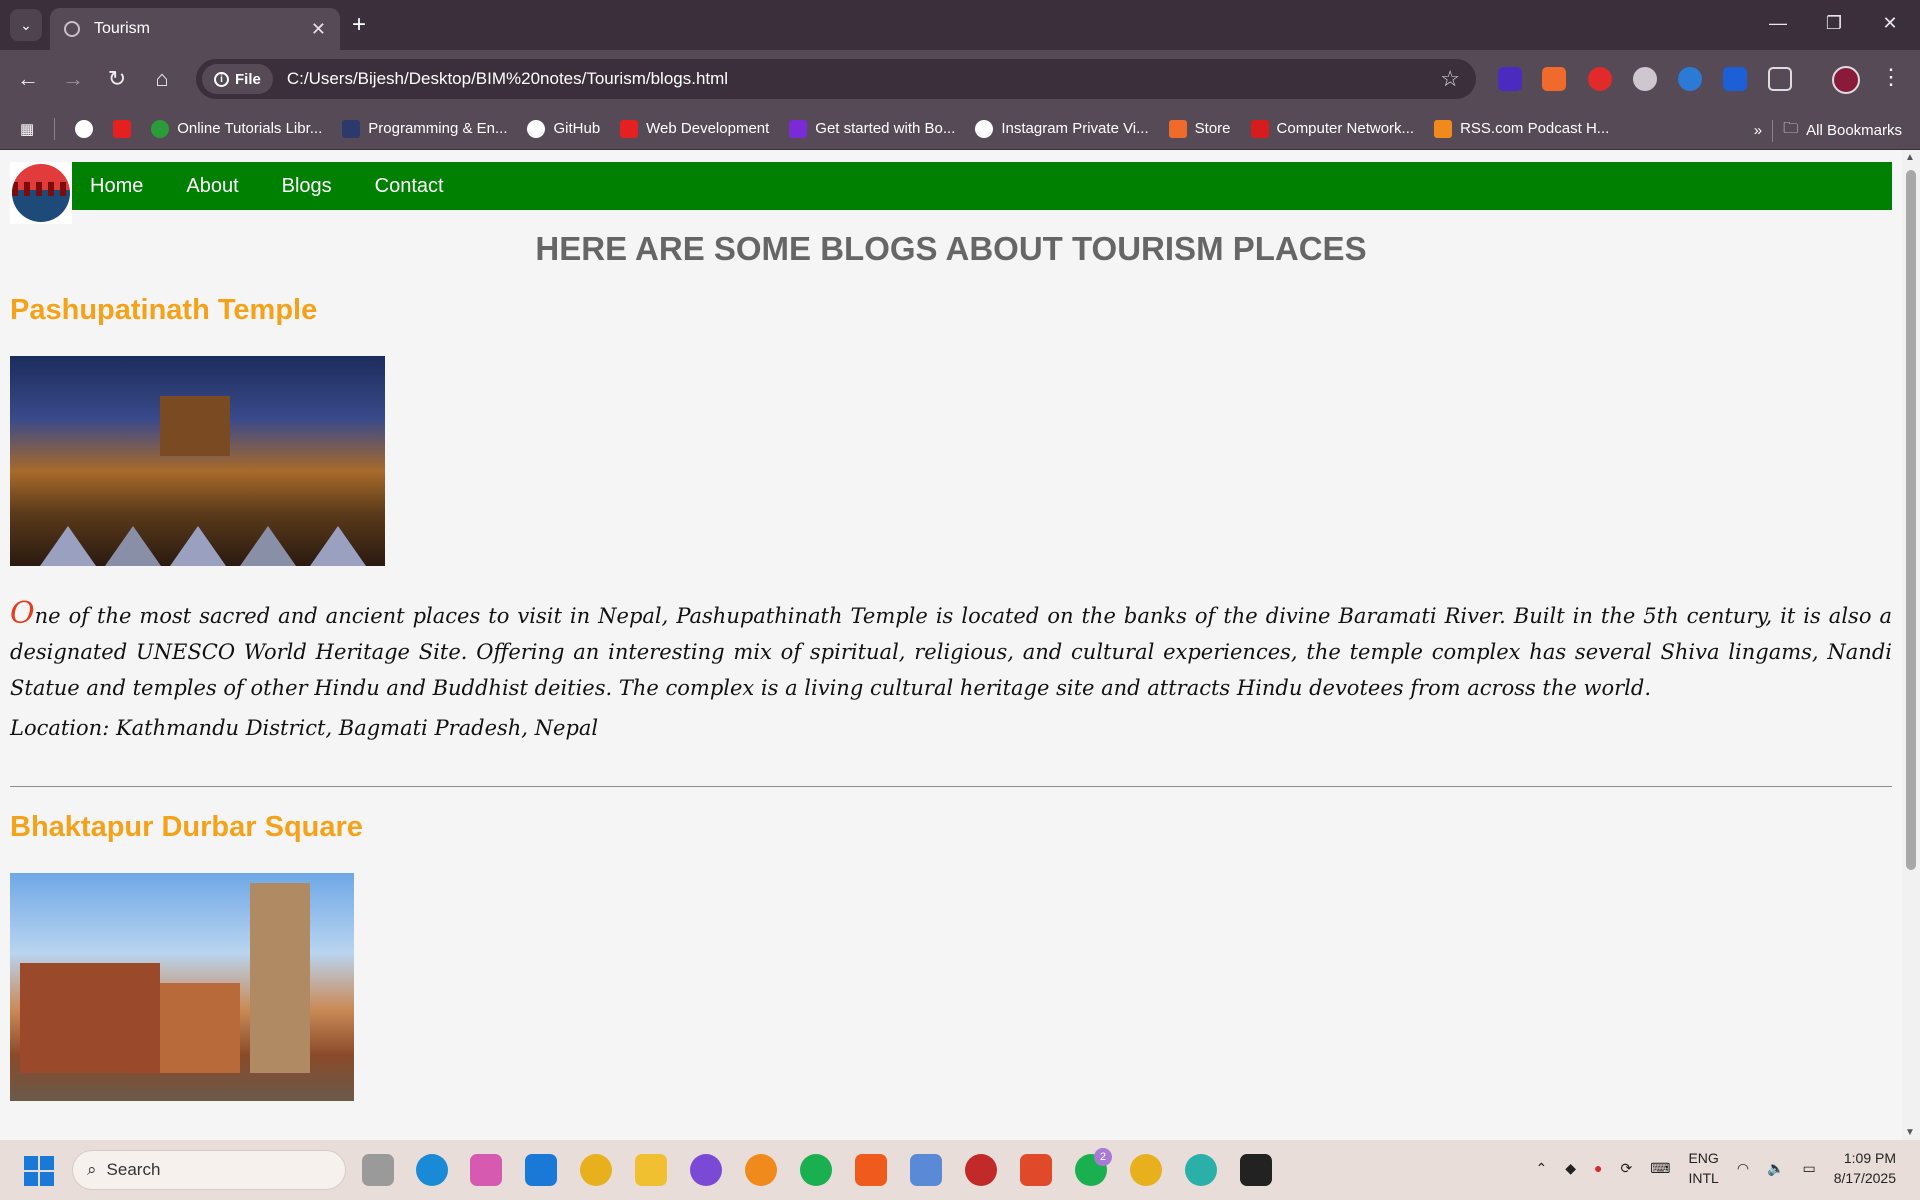  I want to click on folder-icon: 🗀, so click(1791, 128).